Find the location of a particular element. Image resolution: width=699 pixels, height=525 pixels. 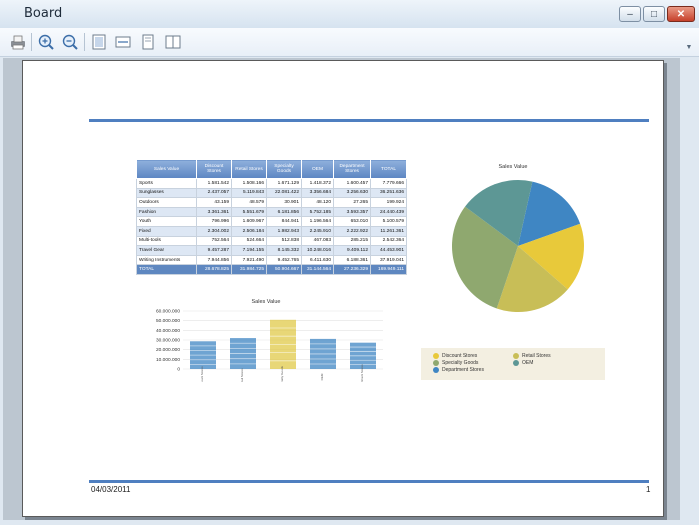

table-cell: 36.251.636 is located at coordinates (388, 193).